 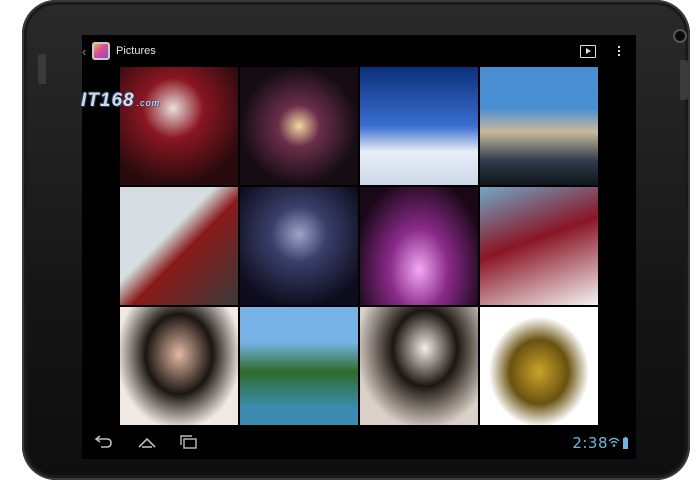 I want to click on wifi-icon, so click(x=614, y=442).